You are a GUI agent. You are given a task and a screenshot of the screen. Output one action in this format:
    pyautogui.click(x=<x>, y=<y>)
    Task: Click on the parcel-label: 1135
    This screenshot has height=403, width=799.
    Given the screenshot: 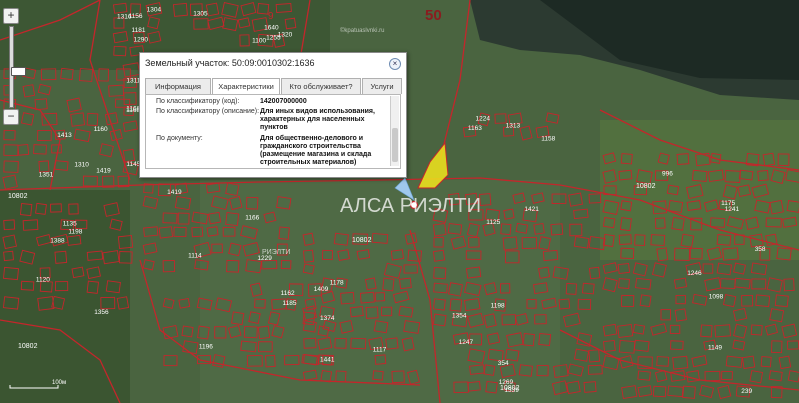 What is the action you would take?
    pyautogui.click(x=70, y=224)
    